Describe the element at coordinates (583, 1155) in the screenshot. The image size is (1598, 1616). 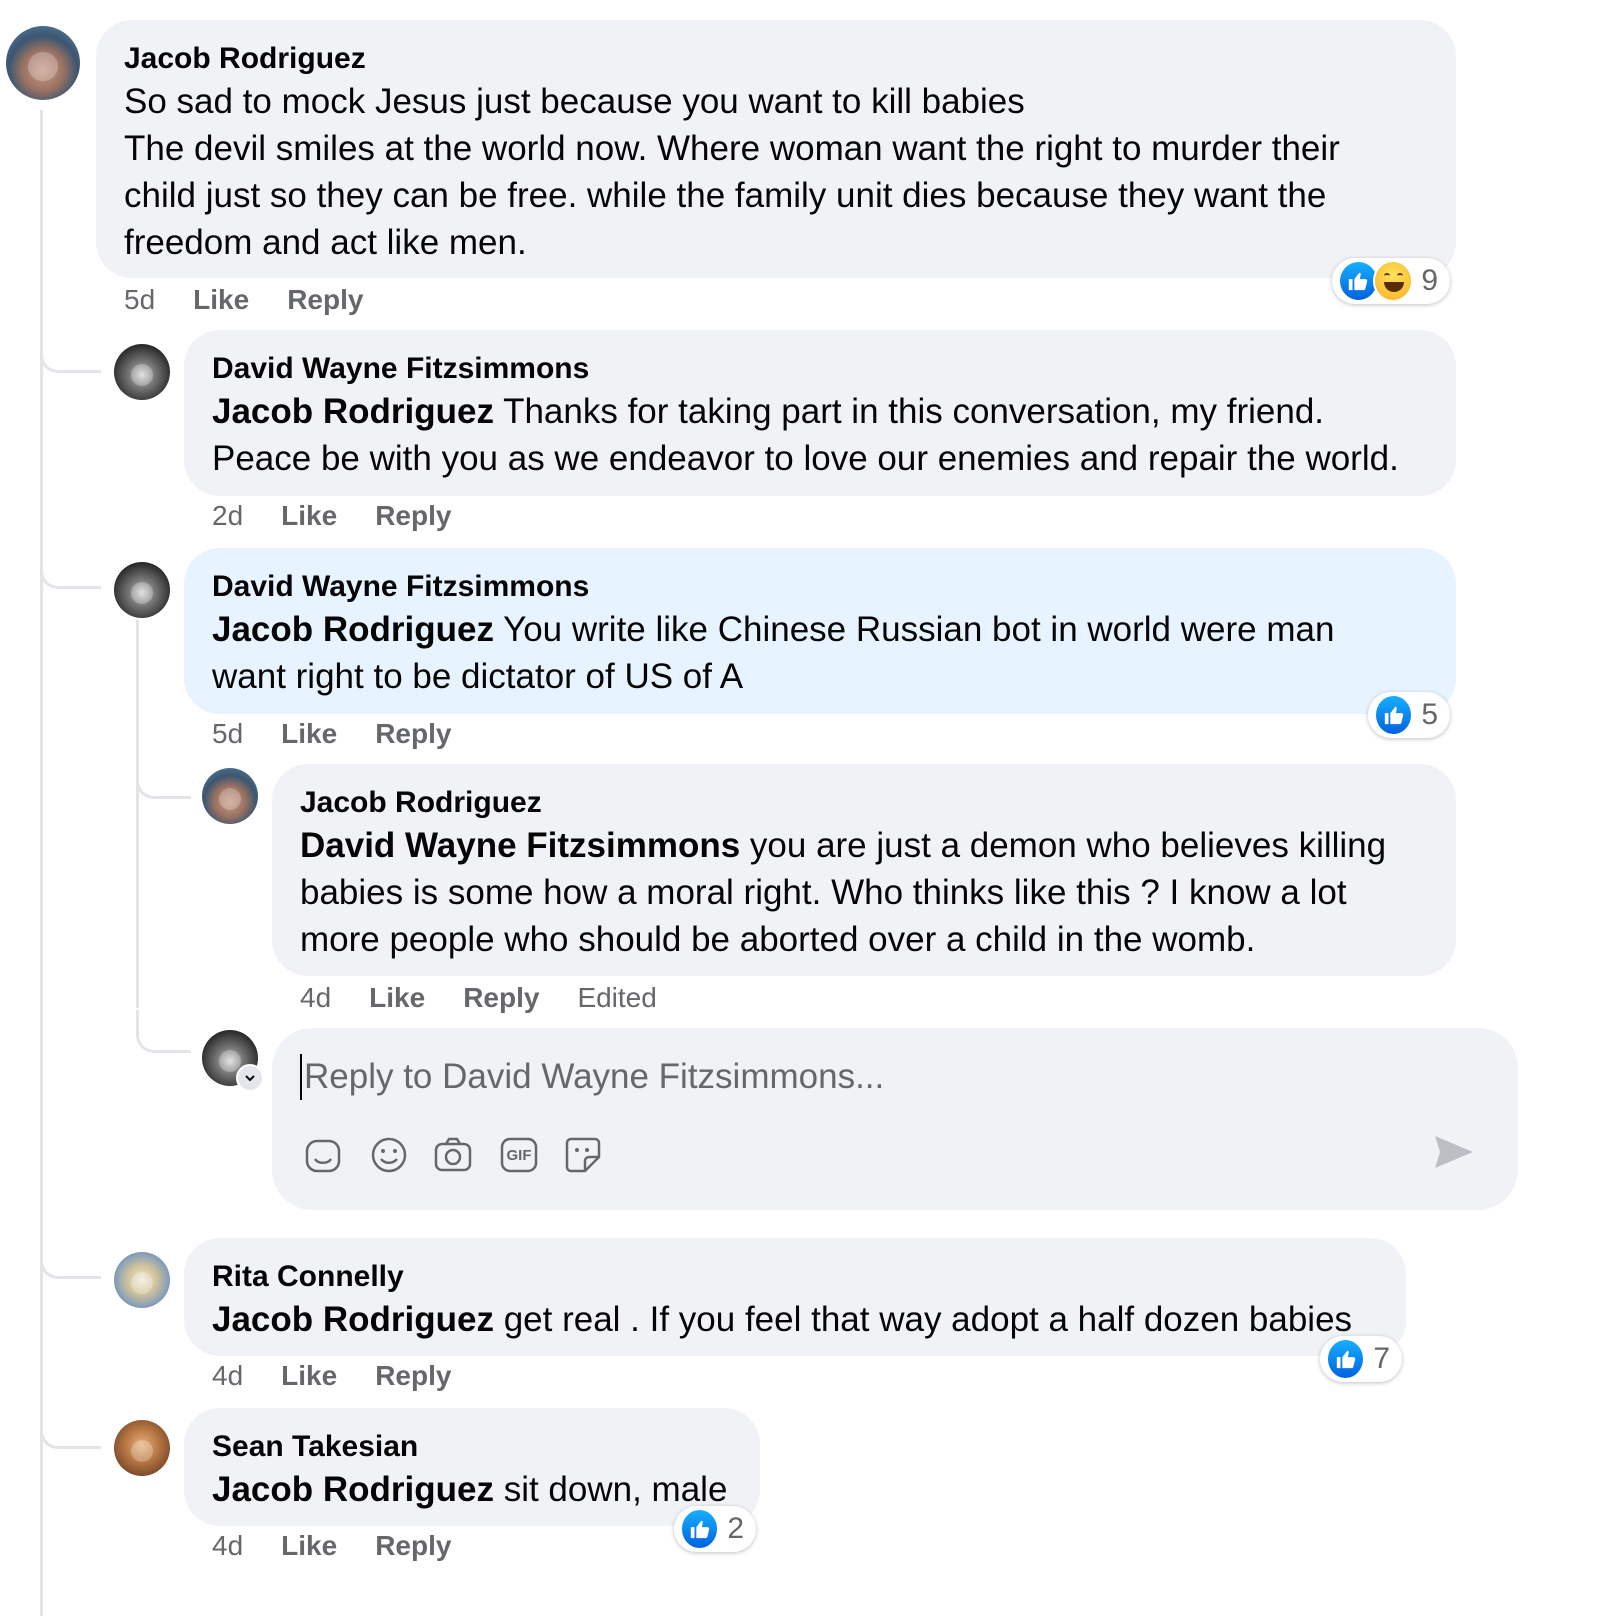
I see `sticker-icon` at that location.